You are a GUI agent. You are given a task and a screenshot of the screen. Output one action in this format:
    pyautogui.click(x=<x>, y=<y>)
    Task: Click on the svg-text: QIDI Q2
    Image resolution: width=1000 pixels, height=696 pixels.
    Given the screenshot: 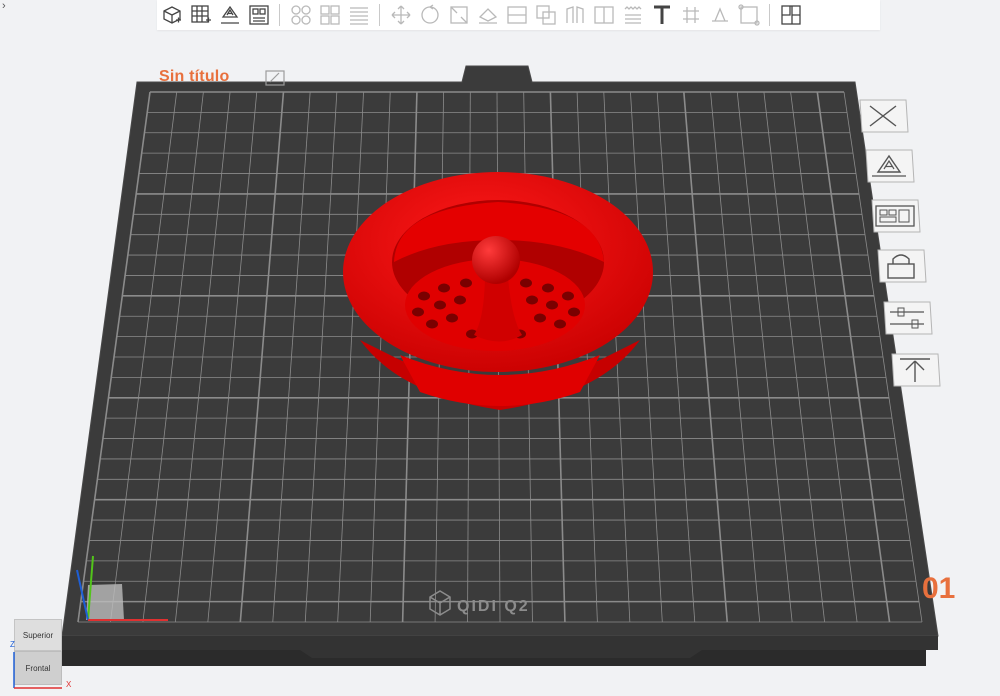 What is the action you would take?
    pyautogui.click(x=493, y=606)
    